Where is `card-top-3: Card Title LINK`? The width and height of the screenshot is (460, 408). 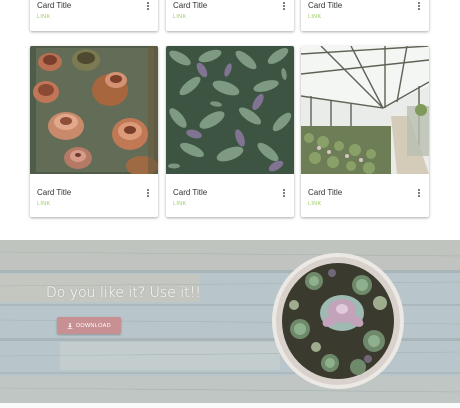 card-top-3: Card Title LINK is located at coordinates (365, 15).